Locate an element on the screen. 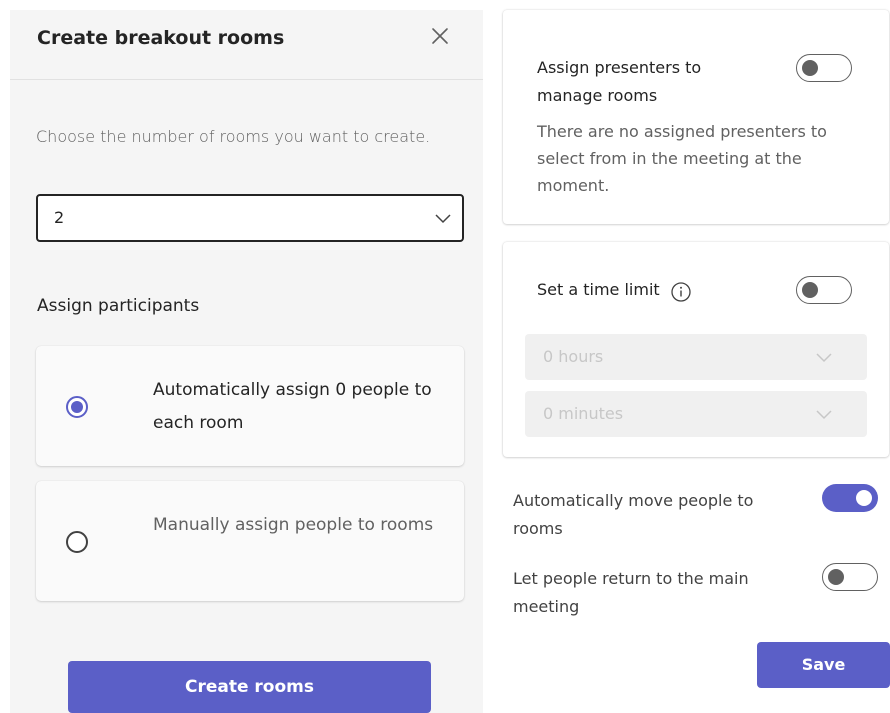 This screenshot has height=713, width=890. create-rooms-button: Create rooms is located at coordinates (249, 687).